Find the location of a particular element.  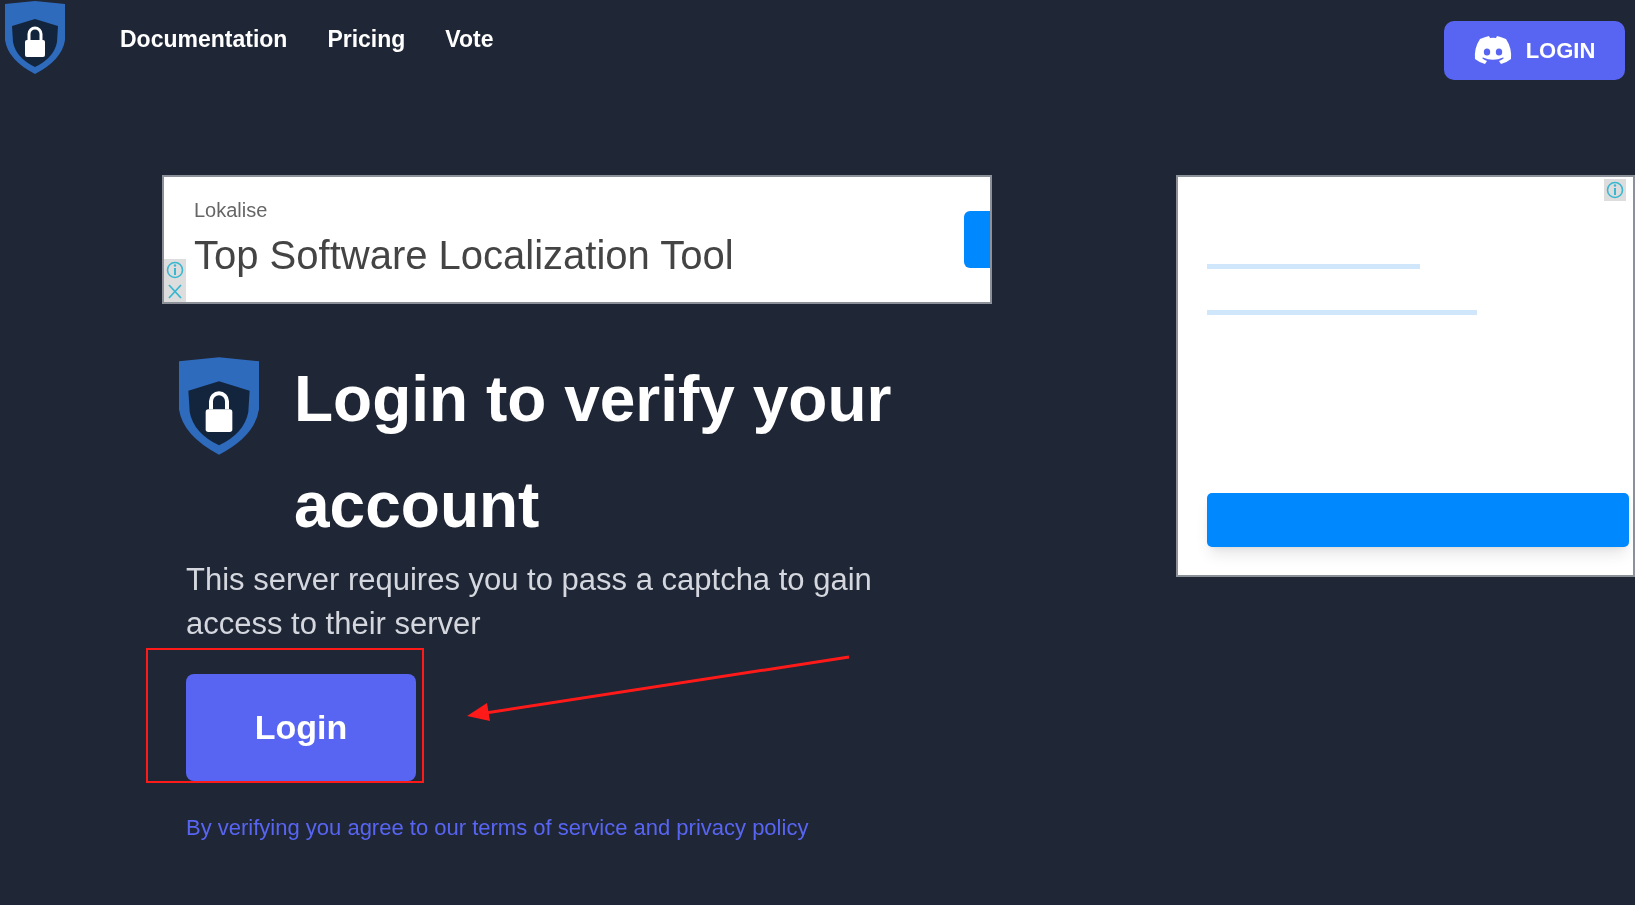

ad-cta-button is located at coordinates (977, 239).